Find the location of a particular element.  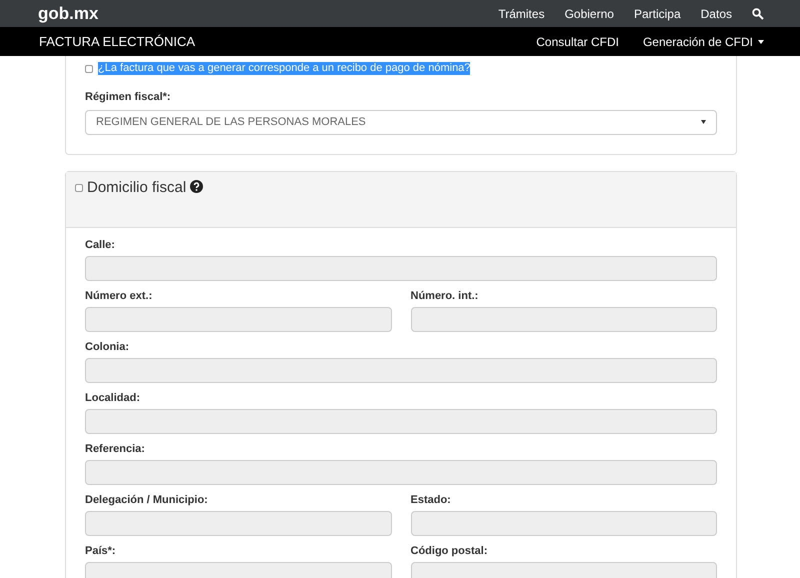

field-label: Calle: is located at coordinates (100, 245).